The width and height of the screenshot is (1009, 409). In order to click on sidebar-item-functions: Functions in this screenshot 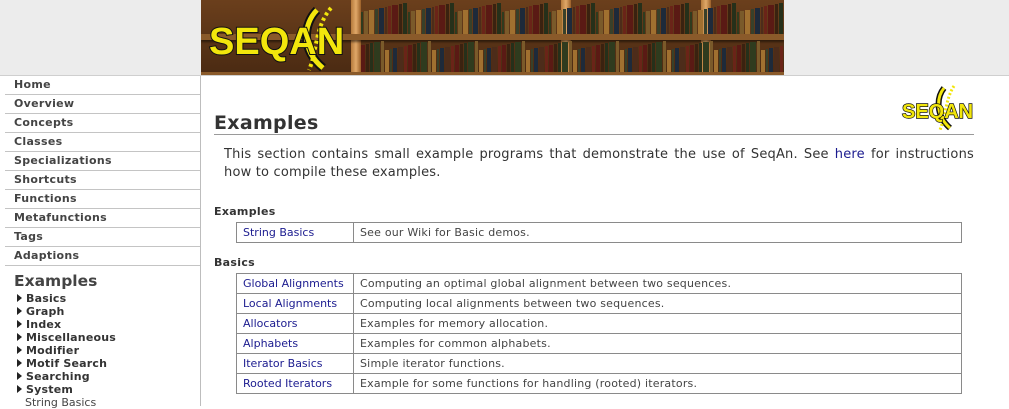, I will do `click(102, 199)`.